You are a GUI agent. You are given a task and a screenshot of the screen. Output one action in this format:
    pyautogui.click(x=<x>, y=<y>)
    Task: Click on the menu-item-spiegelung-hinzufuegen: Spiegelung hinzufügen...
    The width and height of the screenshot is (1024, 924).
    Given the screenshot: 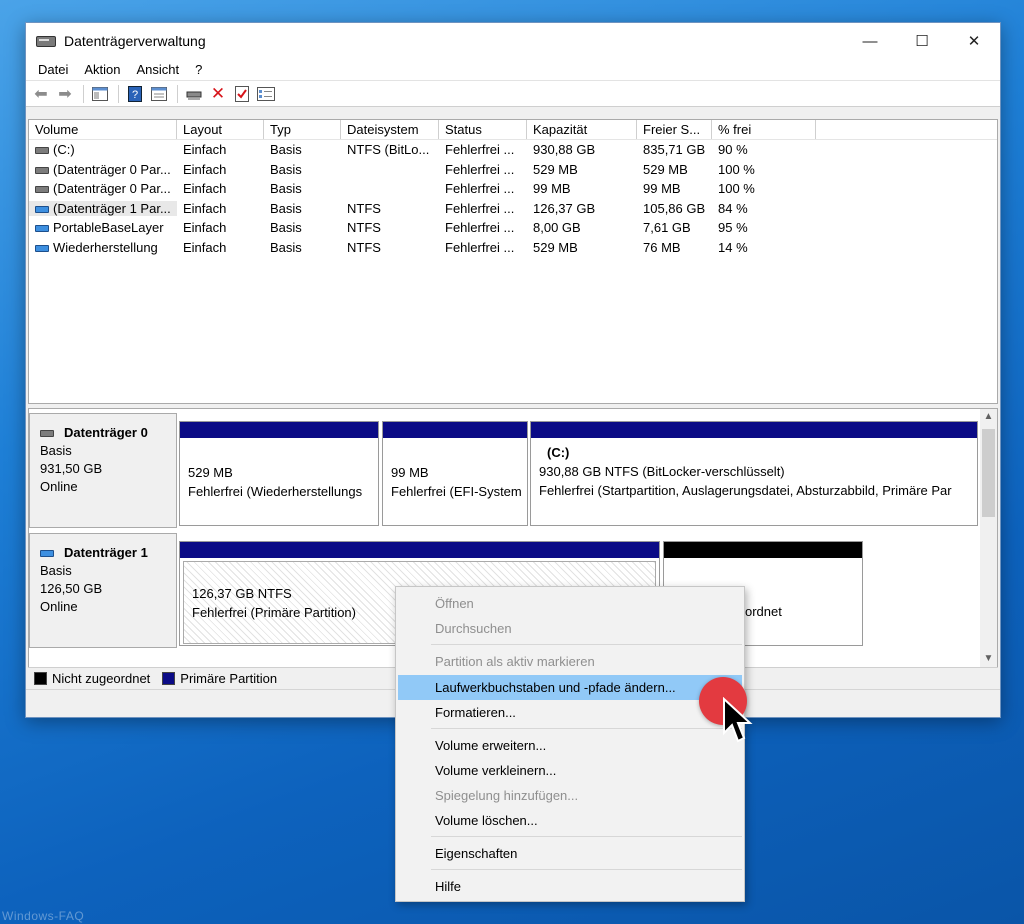 What is the action you would take?
    pyautogui.click(x=570, y=795)
    